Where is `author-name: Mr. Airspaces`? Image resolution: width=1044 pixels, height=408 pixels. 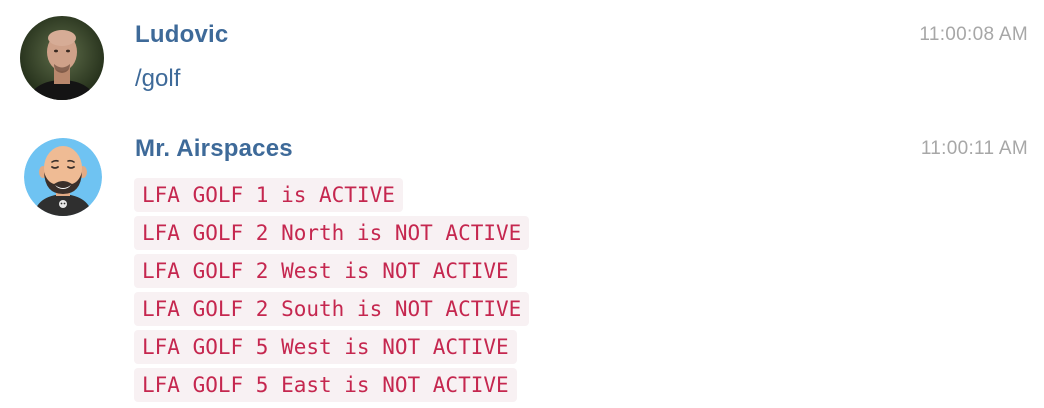
author-name: Mr. Airspaces is located at coordinates (214, 149).